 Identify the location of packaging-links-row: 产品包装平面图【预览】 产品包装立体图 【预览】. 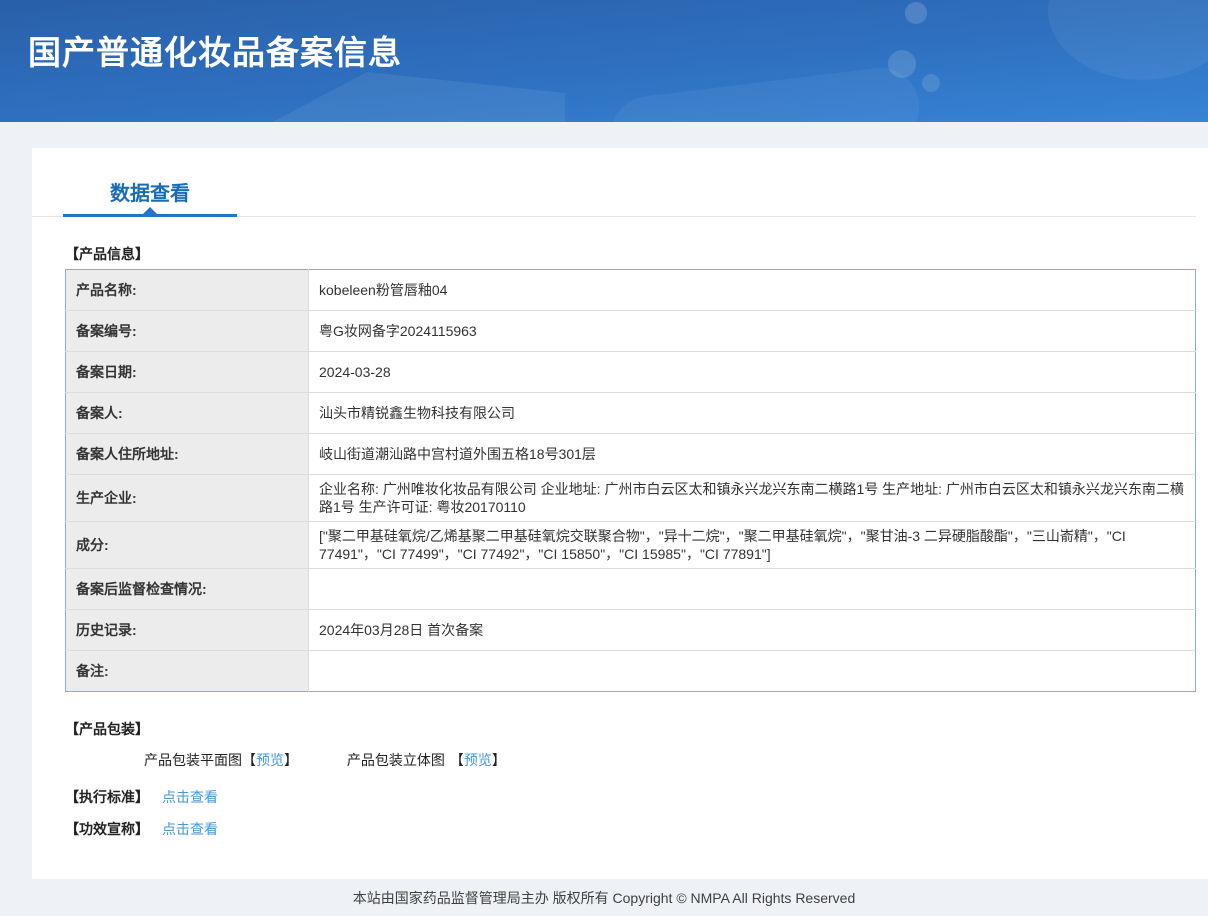
(630, 760).